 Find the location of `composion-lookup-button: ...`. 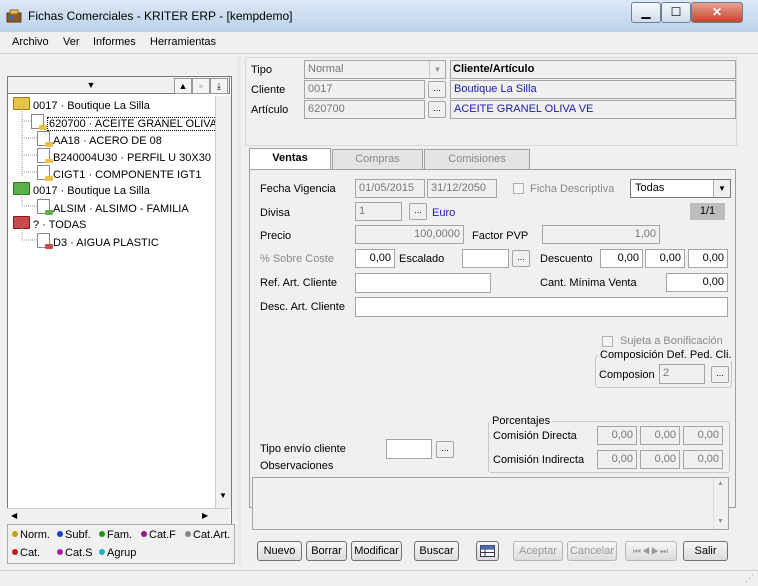

composion-lookup-button: ... is located at coordinates (720, 374).